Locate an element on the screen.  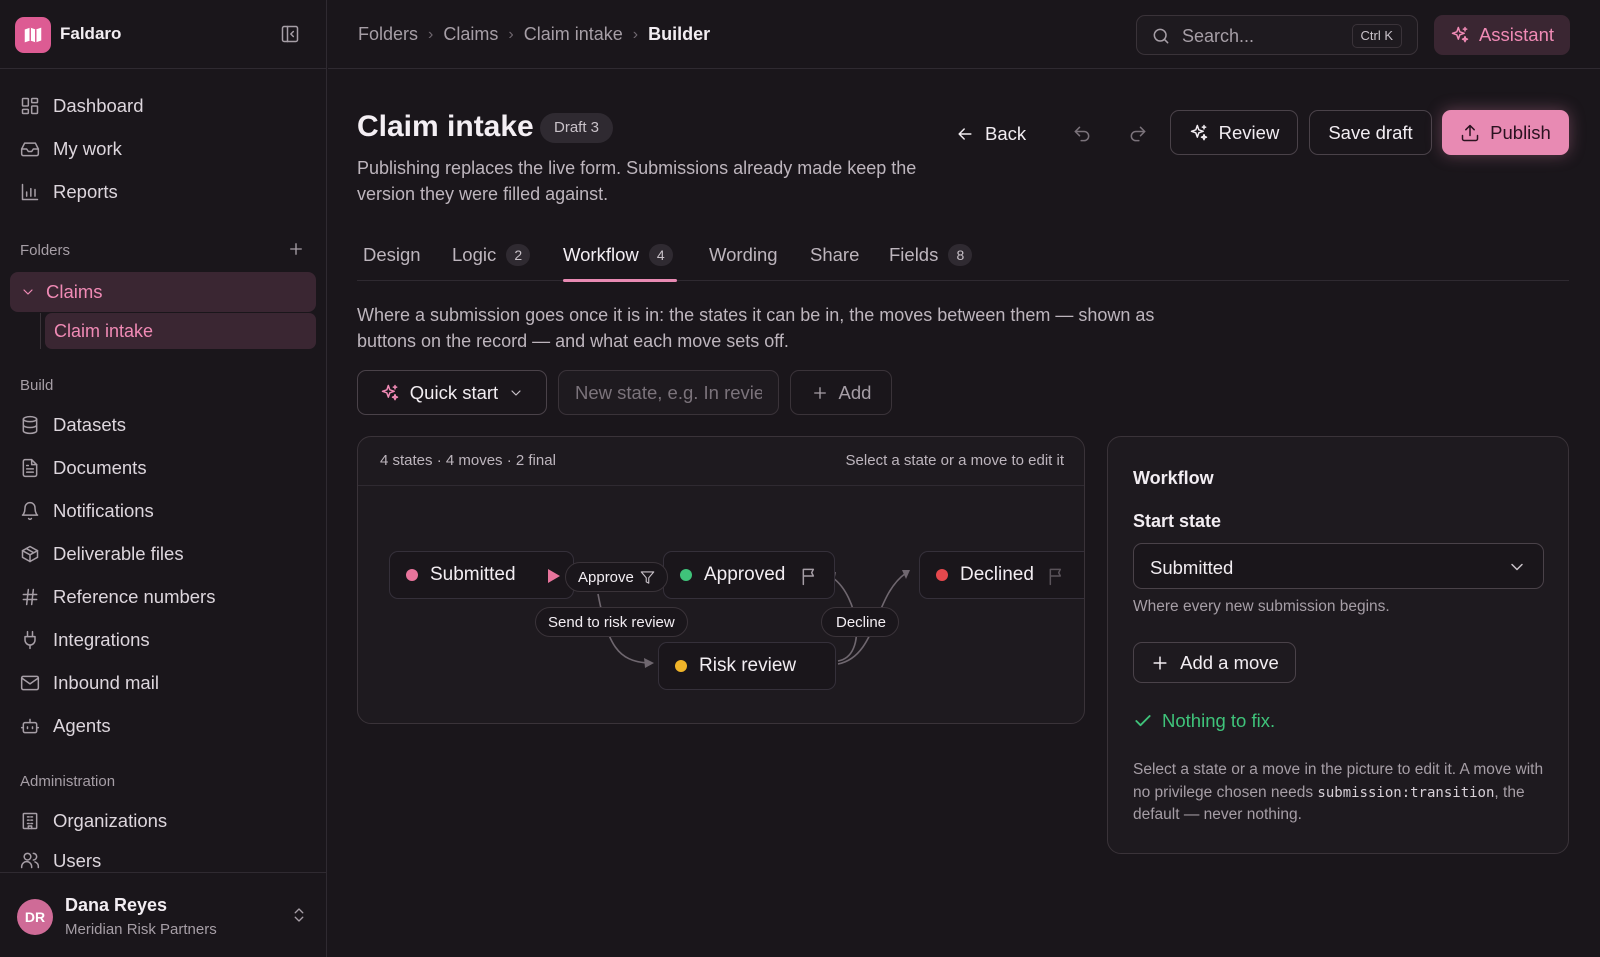
start-state-select: Submitted is located at coordinates (1338, 566).